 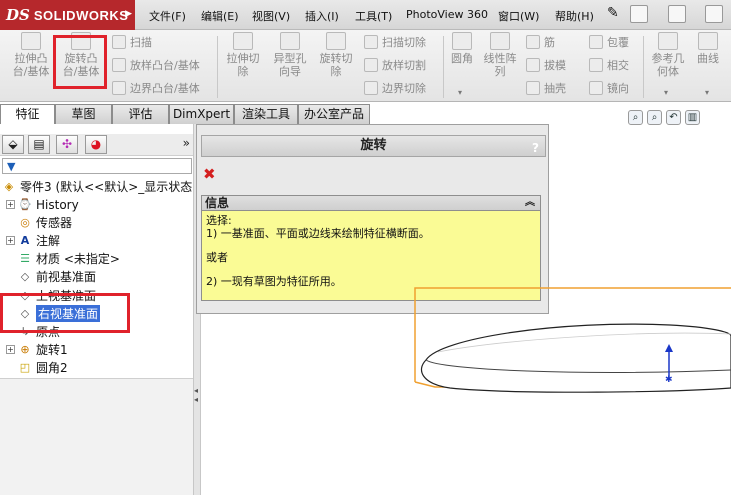 What do you see at coordinates (165, 88) in the screenshot?
I see `boundary-boss-label: 边界凸台/基体` at bounding box center [165, 88].